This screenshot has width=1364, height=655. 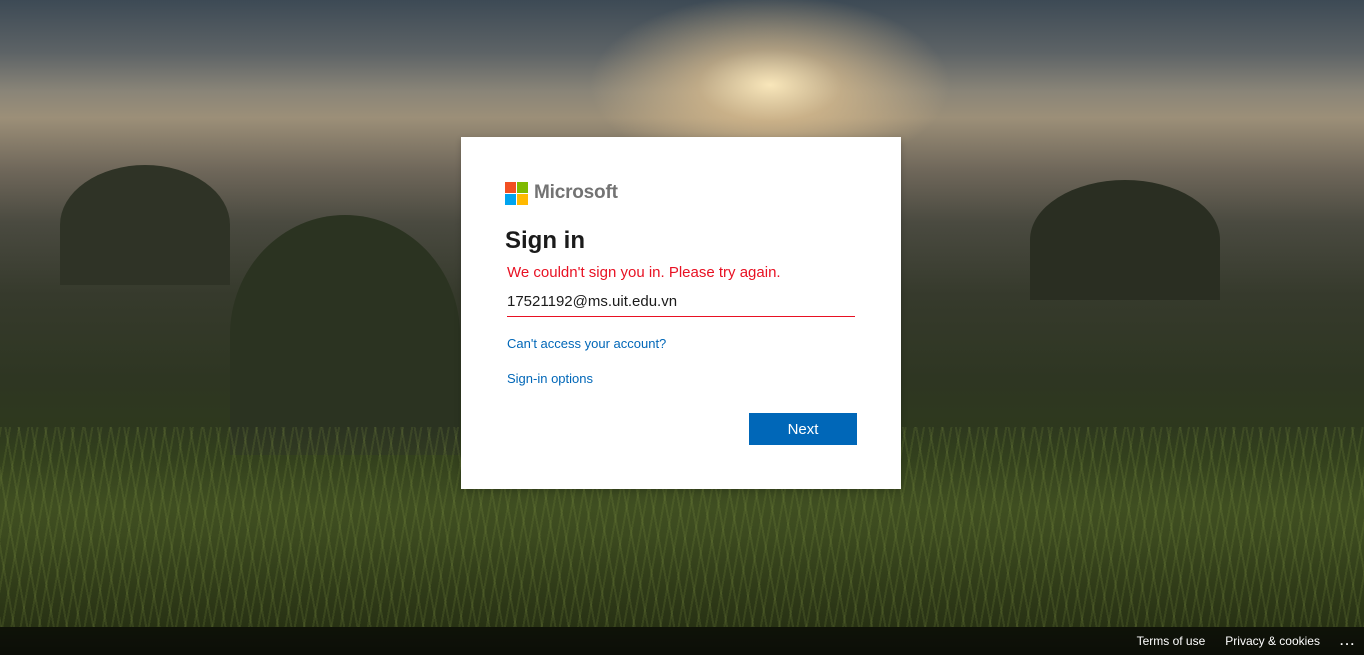 I want to click on next-button: Next, so click(x=803, y=429).